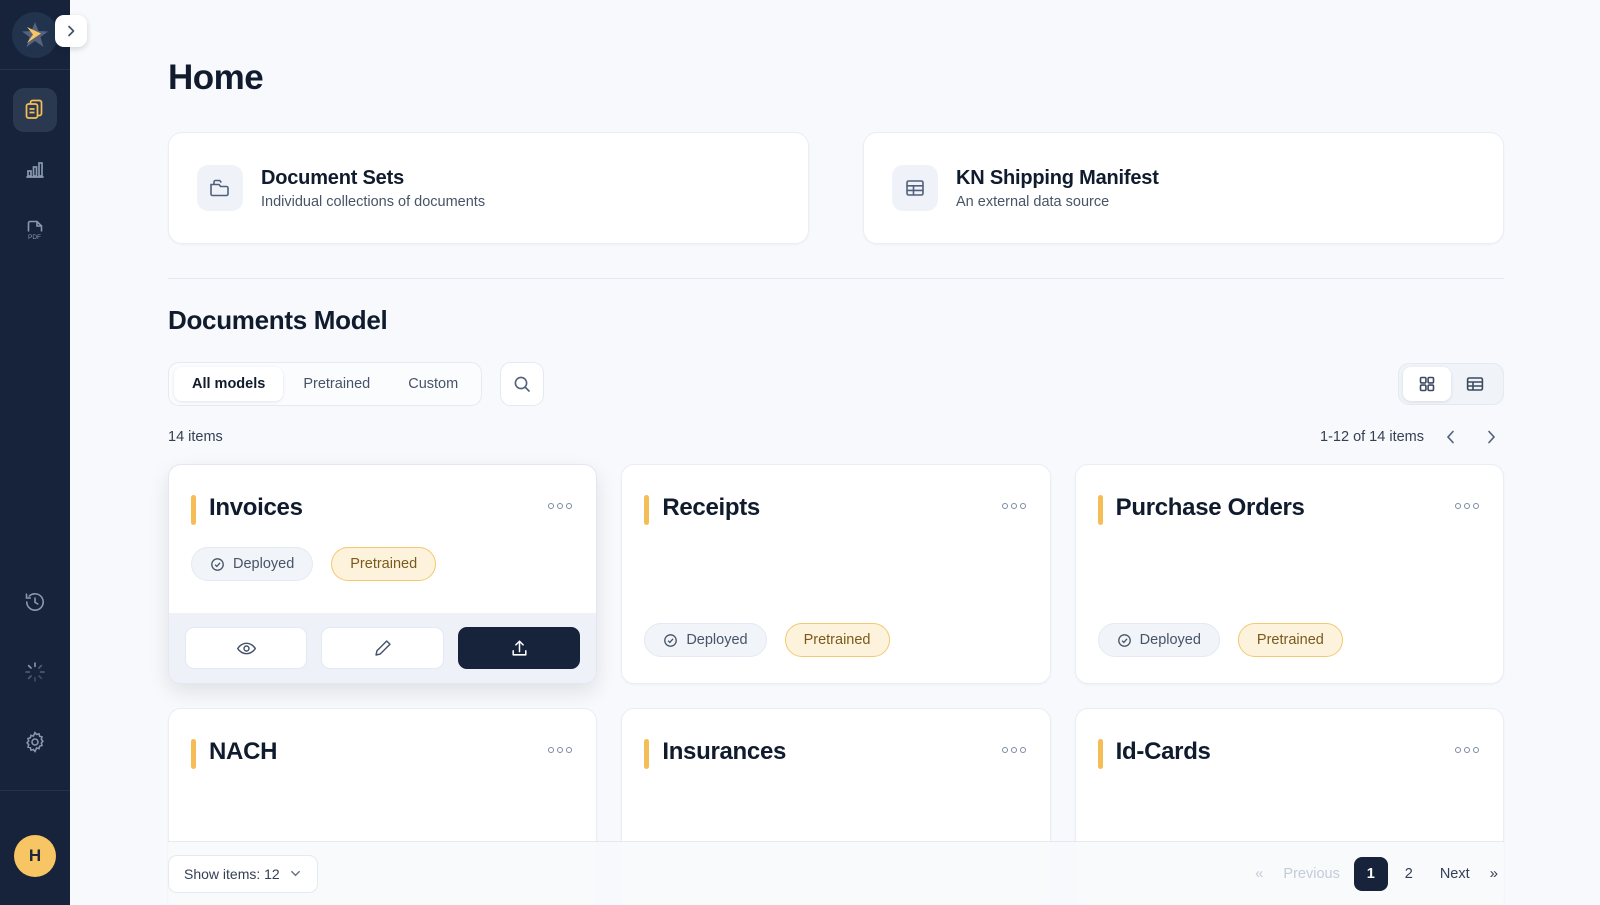 Image resolution: width=1600 pixels, height=905 pixels. Describe the element at coordinates (1289, 739) in the screenshot. I see `card-header: Id-Cards` at that location.